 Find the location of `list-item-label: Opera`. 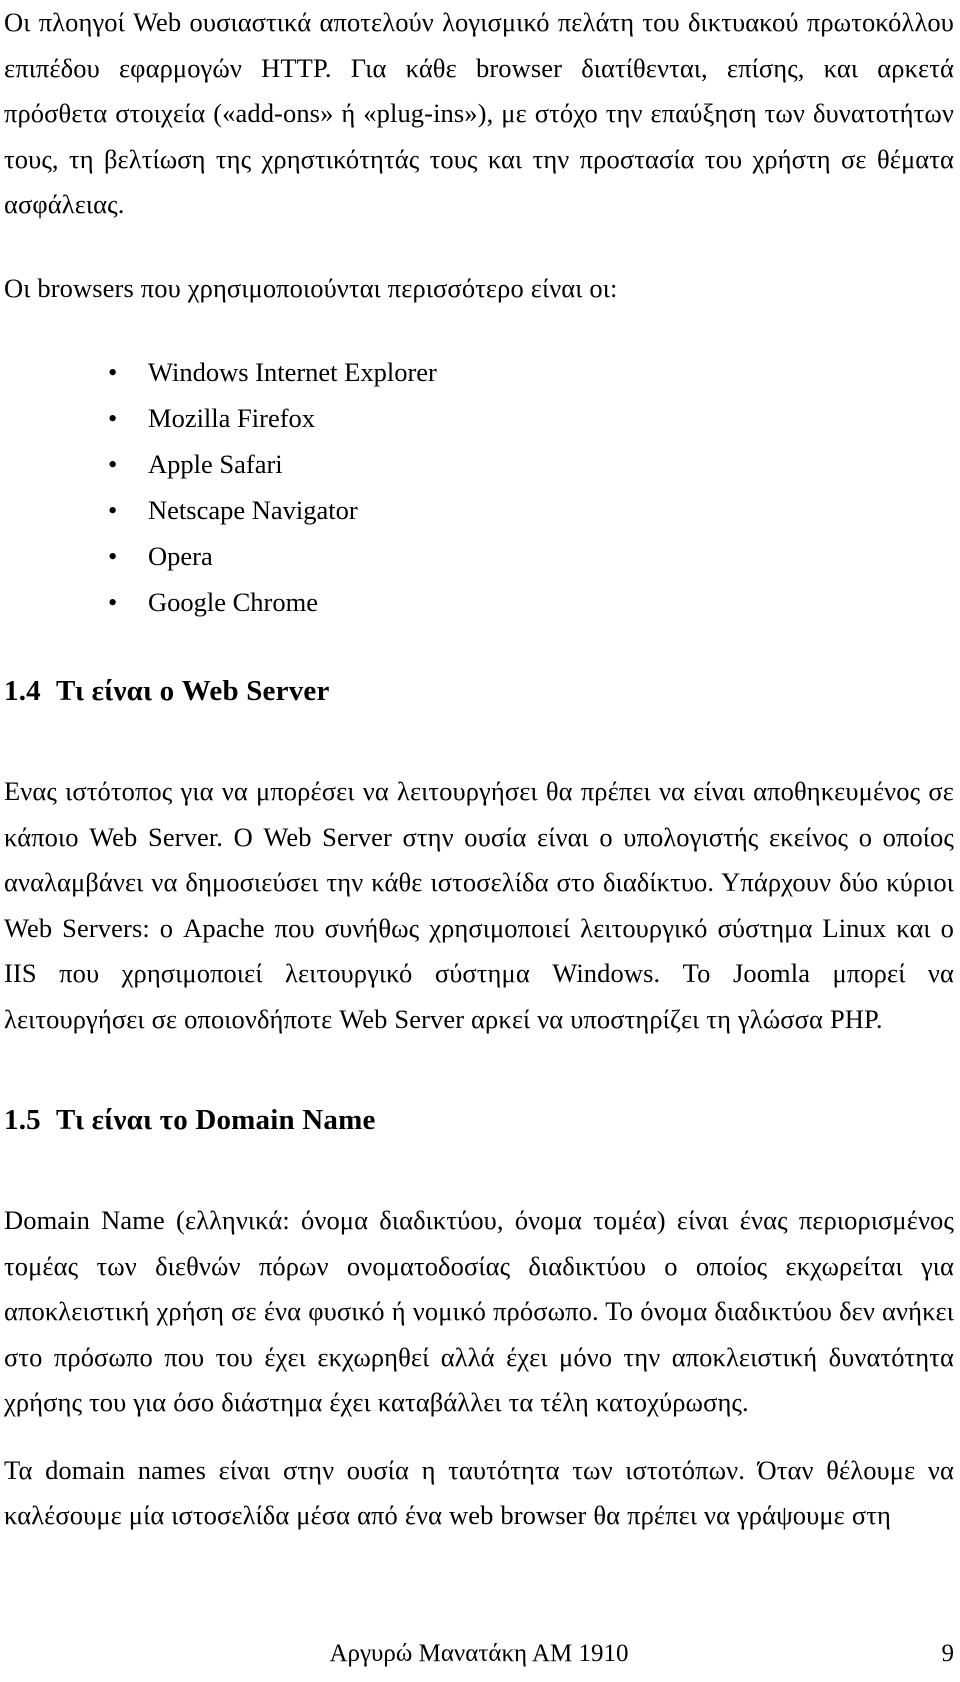

list-item-label: Opera is located at coordinates (180, 556).